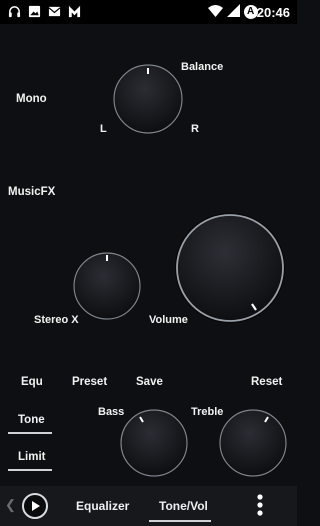 This screenshot has width=320, height=526. What do you see at coordinates (183, 506) in the screenshot?
I see `tab-tone-vol: Tone/Vol` at bounding box center [183, 506].